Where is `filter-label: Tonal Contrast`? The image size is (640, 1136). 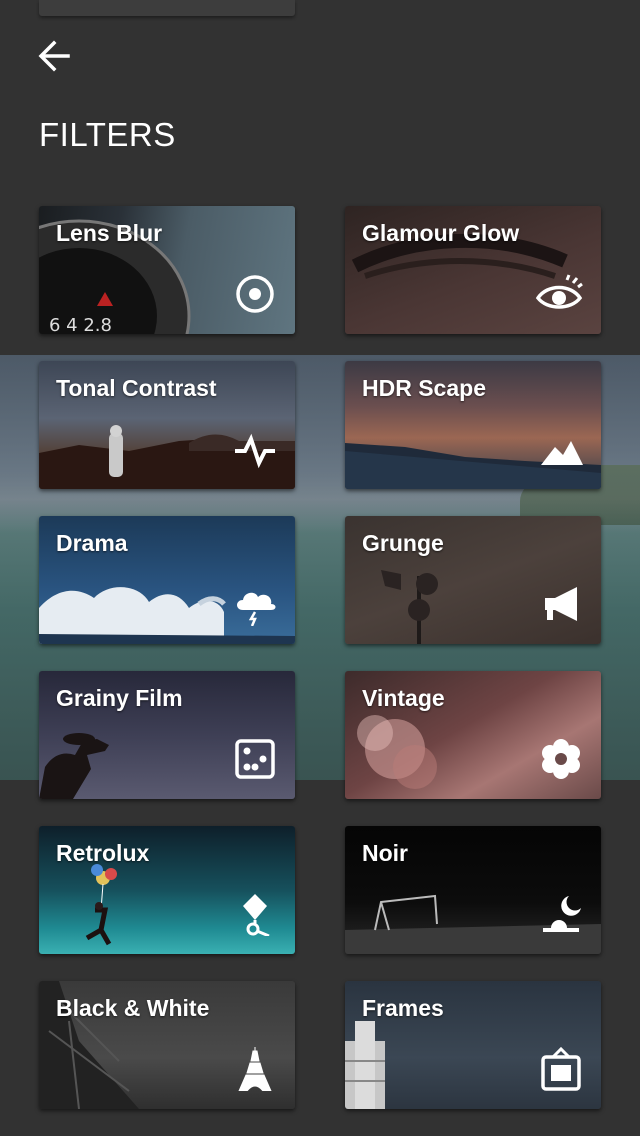
filter-label: Tonal Contrast is located at coordinates (136, 388).